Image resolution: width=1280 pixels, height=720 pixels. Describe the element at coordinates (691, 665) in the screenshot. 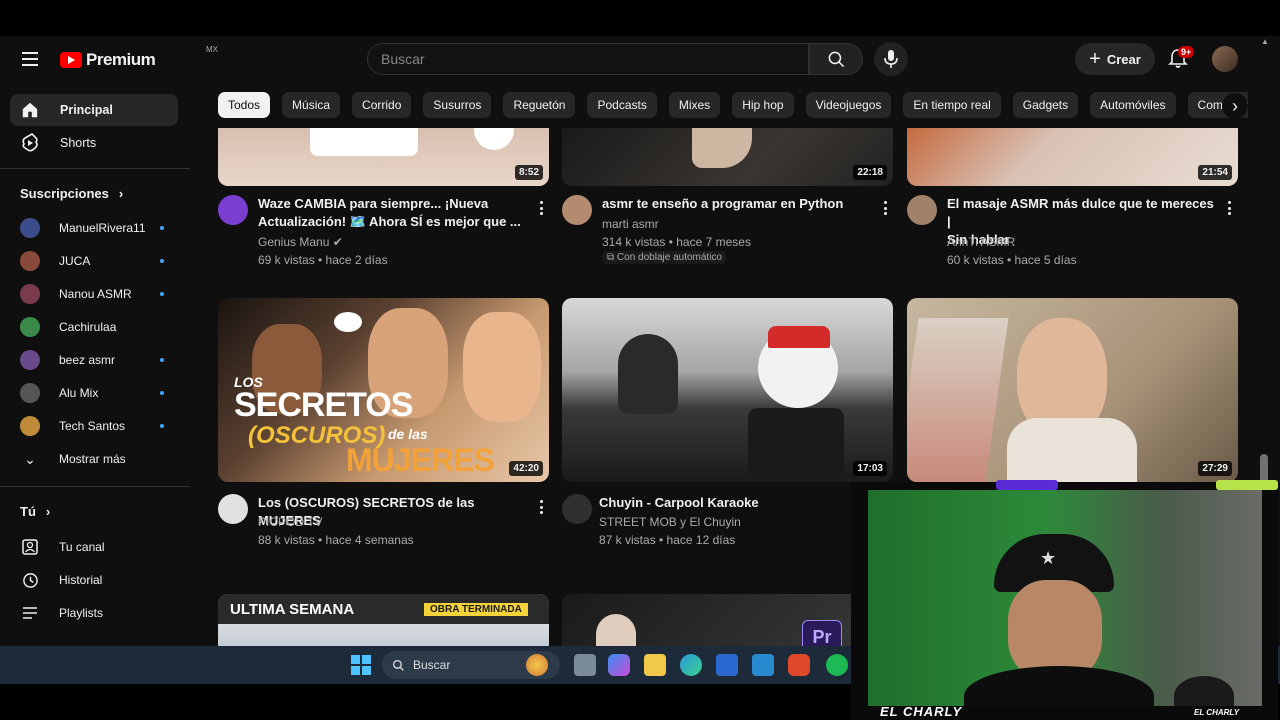

I see `edge-icon` at that location.